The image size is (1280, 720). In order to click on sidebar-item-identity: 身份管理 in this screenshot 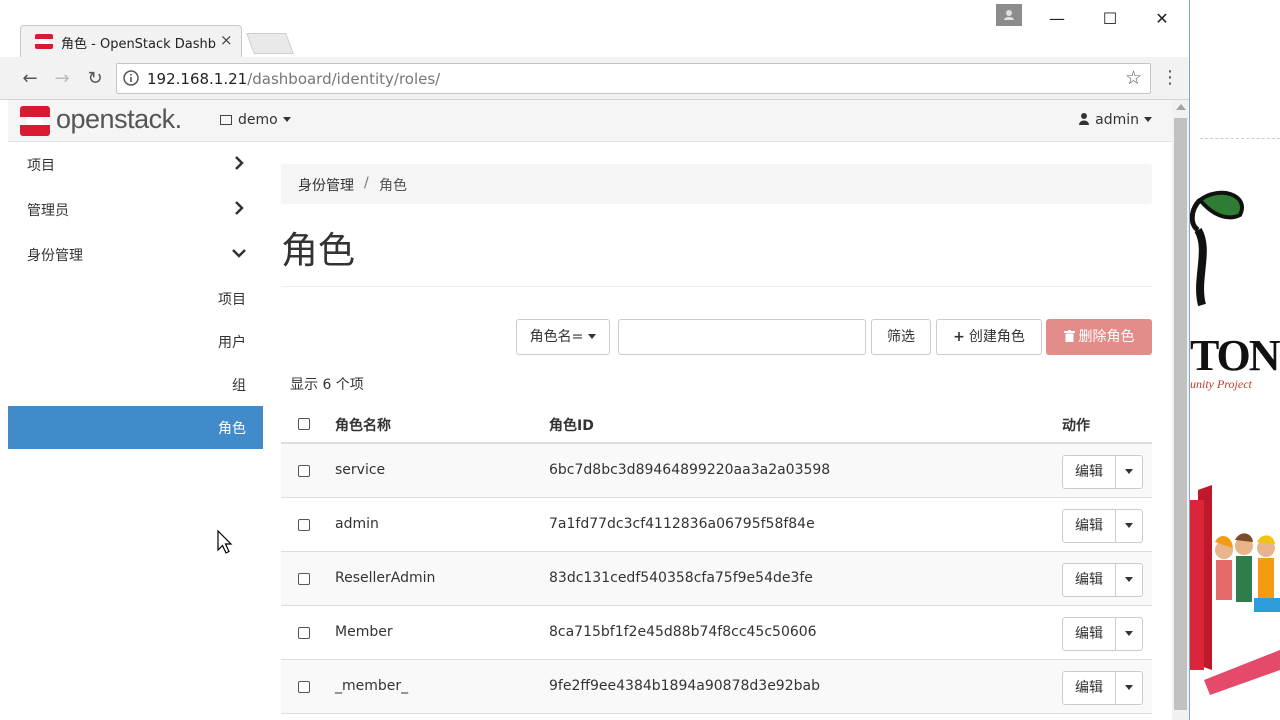, I will do `click(135, 254)`.